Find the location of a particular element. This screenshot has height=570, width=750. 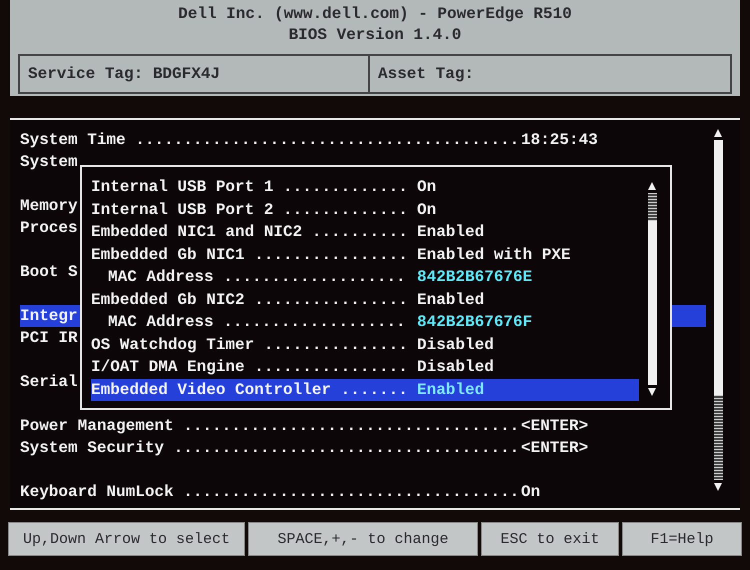

asset-tag: Asset Tag: is located at coordinates (426, 74).